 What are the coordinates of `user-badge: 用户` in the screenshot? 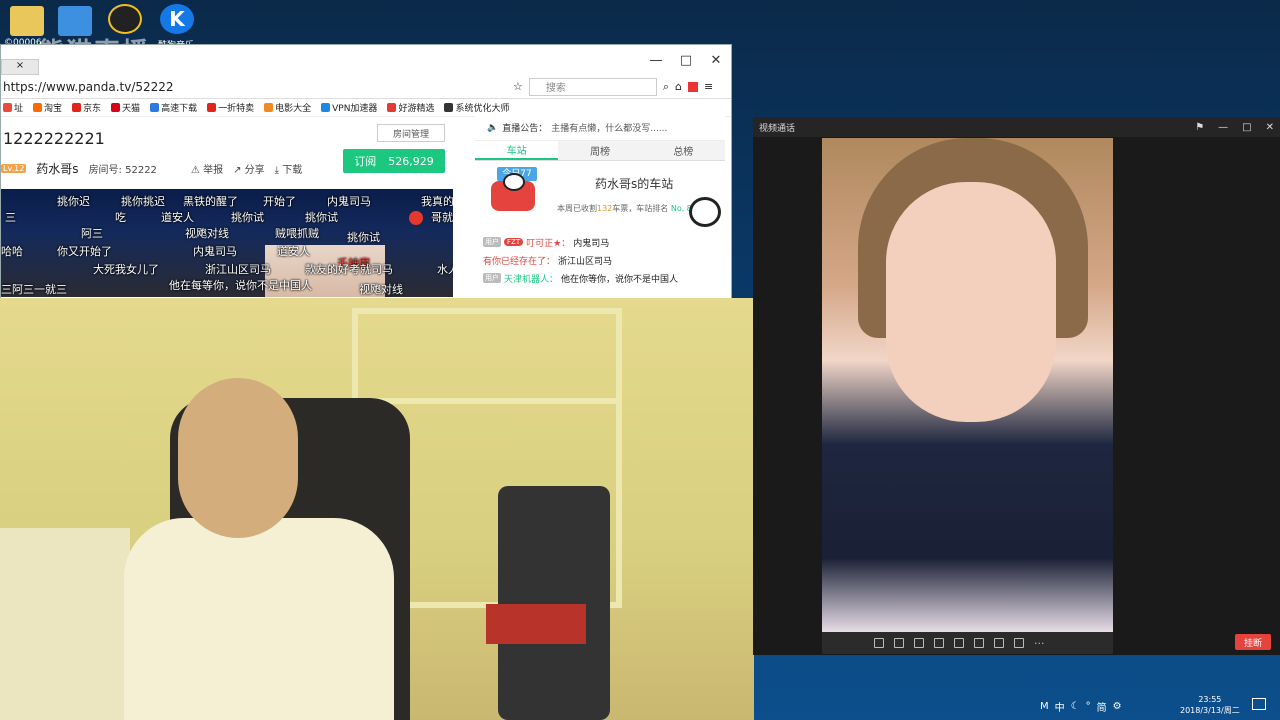 It's located at (492, 242).